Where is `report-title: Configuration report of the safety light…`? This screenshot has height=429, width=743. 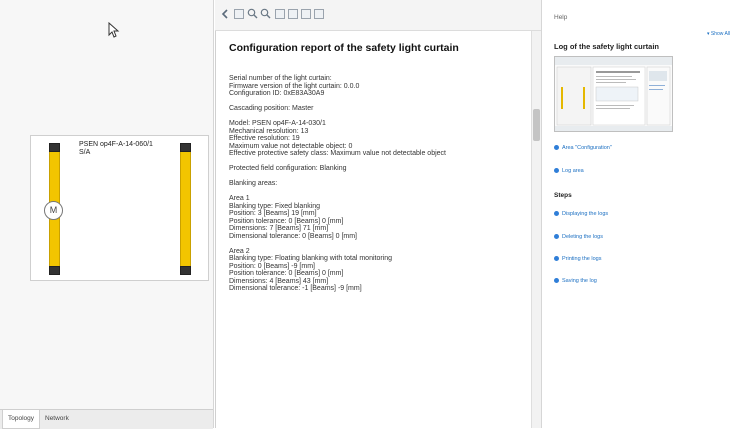 report-title: Configuration report of the safety light… is located at coordinates (344, 48).